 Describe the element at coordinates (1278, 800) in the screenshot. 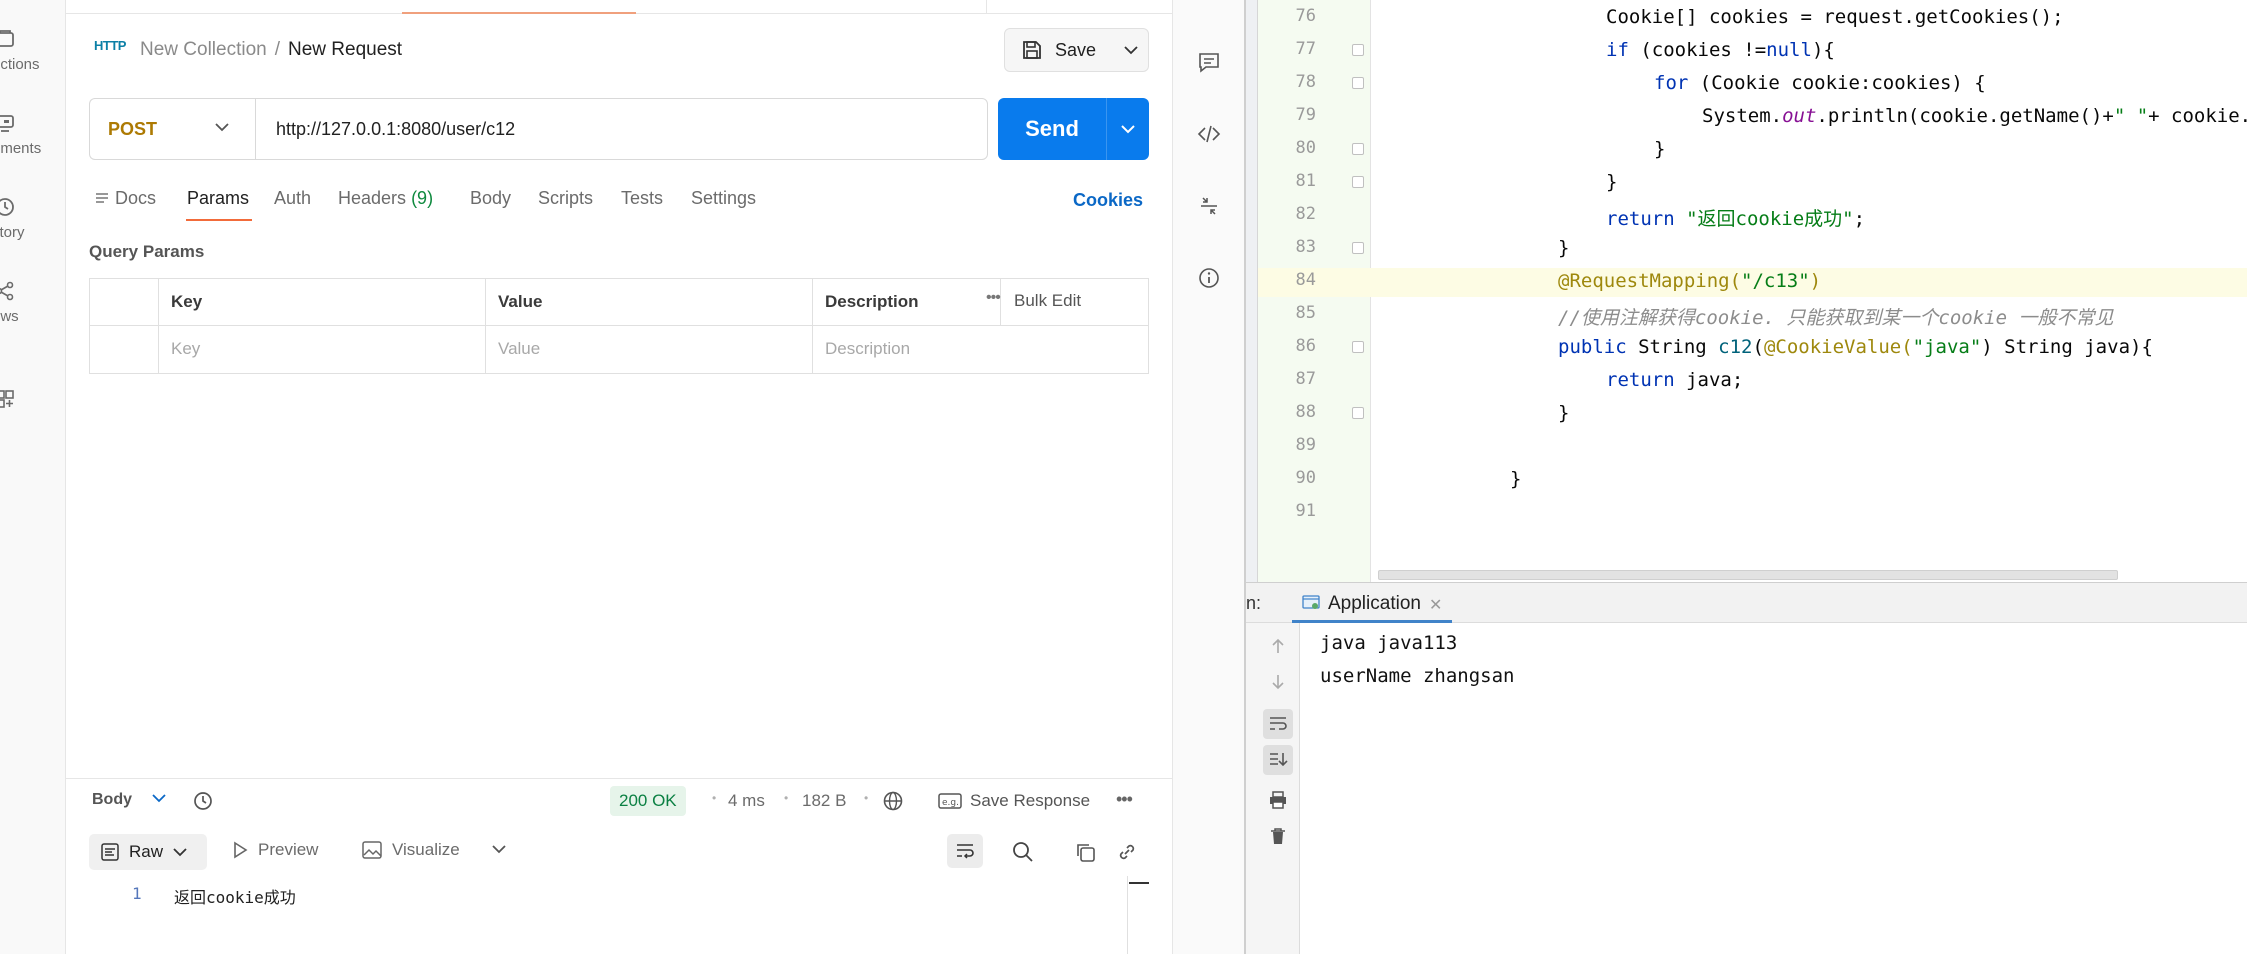

I see `print-button` at that location.